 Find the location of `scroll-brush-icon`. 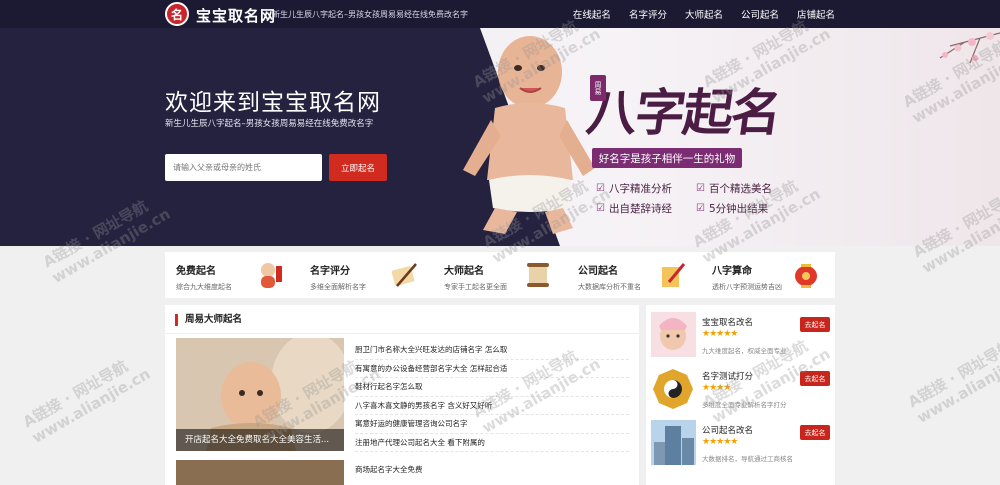

scroll-brush-icon is located at coordinates (404, 275).